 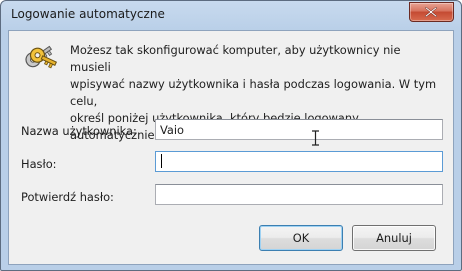 What do you see at coordinates (394, 238) in the screenshot?
I see `cancel-button: Anuluj` at bounding box center [394, 238].